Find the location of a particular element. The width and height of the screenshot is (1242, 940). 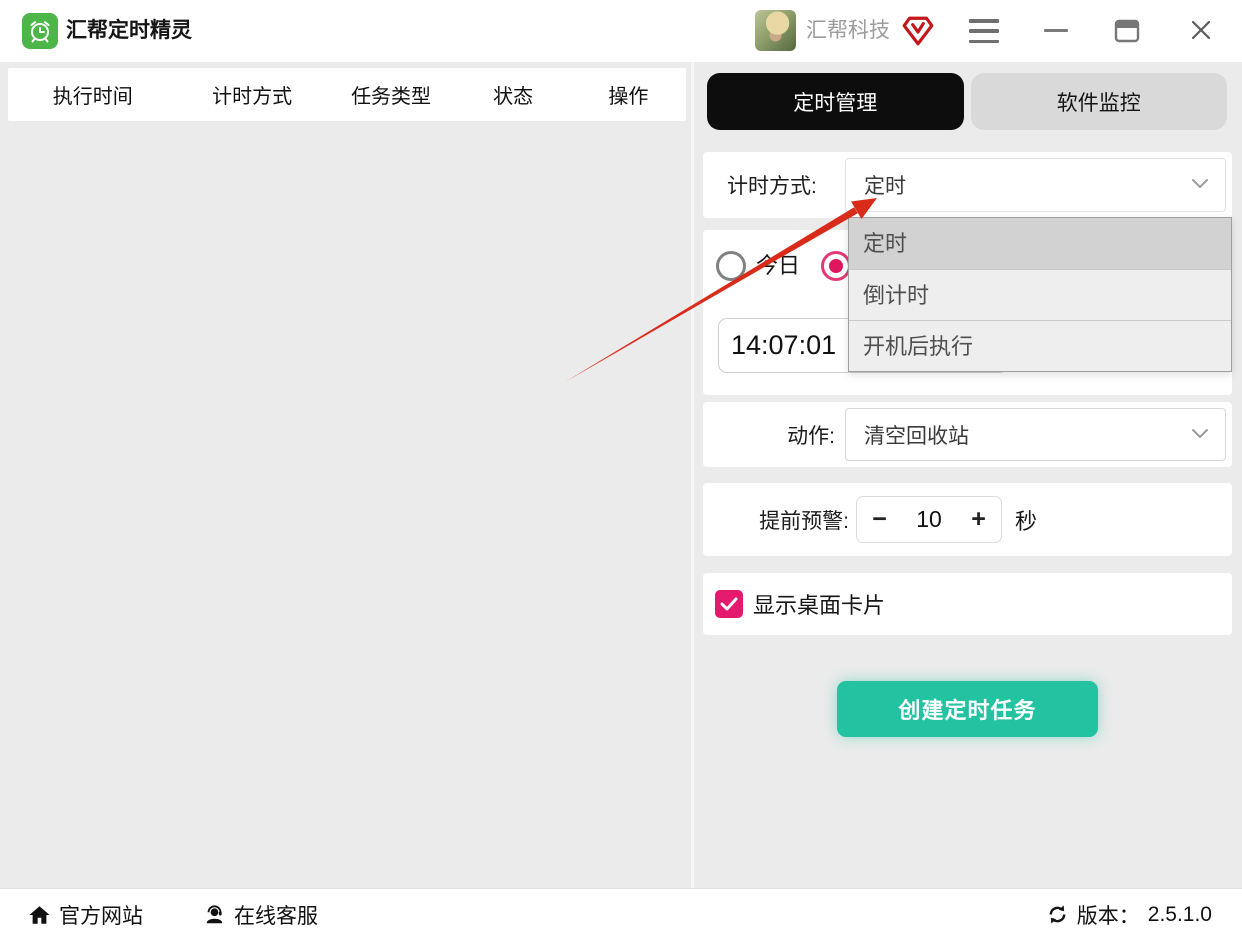

home-icon is located at coordinates (39, 914).